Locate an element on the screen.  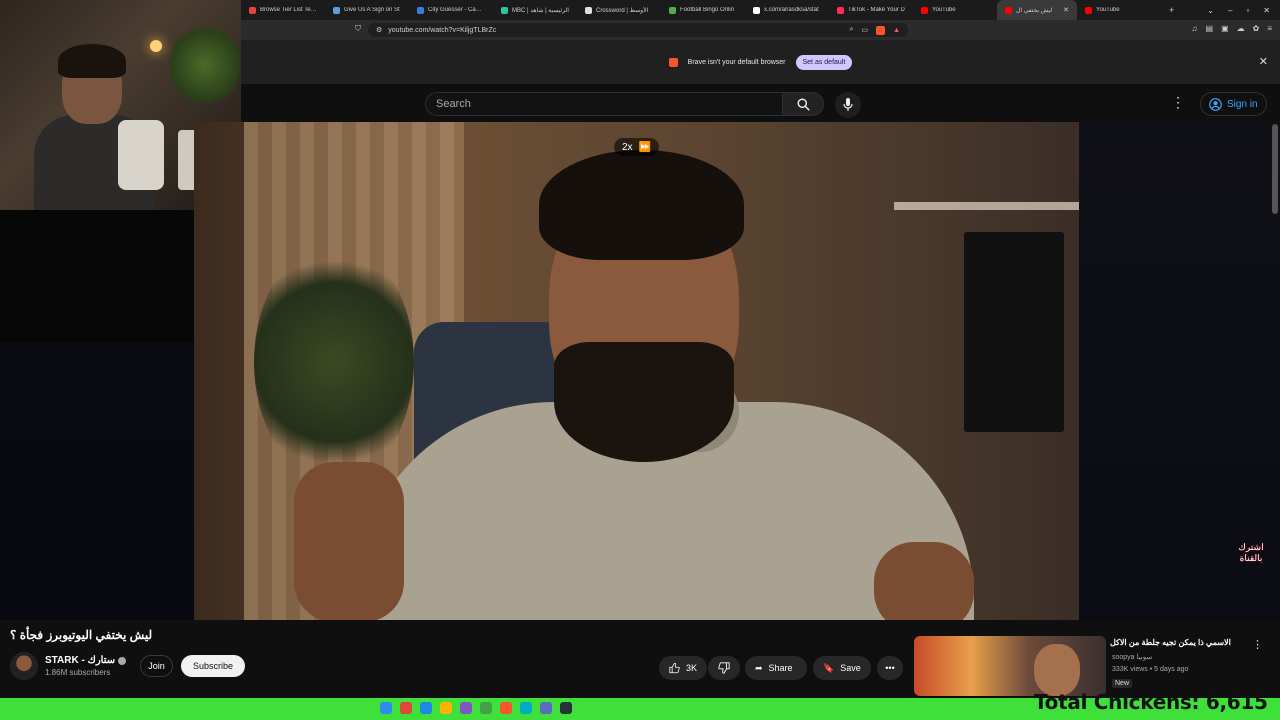
browser-tab: City Guesser - Can yo is located at coordinates (451, 10).